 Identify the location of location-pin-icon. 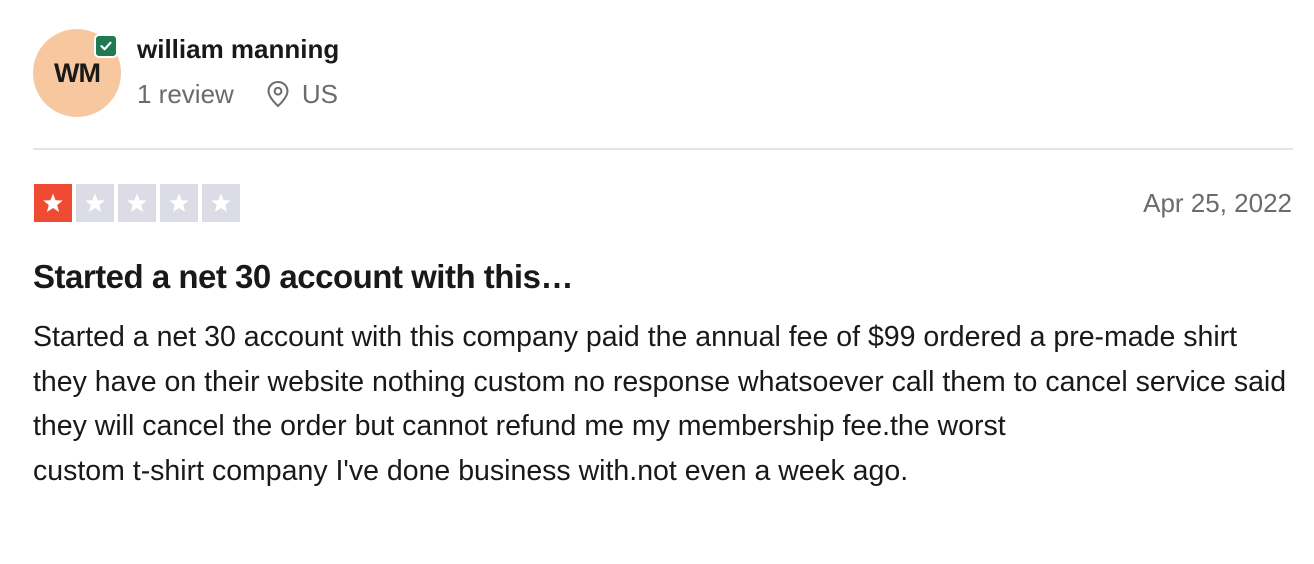
(278, 94).